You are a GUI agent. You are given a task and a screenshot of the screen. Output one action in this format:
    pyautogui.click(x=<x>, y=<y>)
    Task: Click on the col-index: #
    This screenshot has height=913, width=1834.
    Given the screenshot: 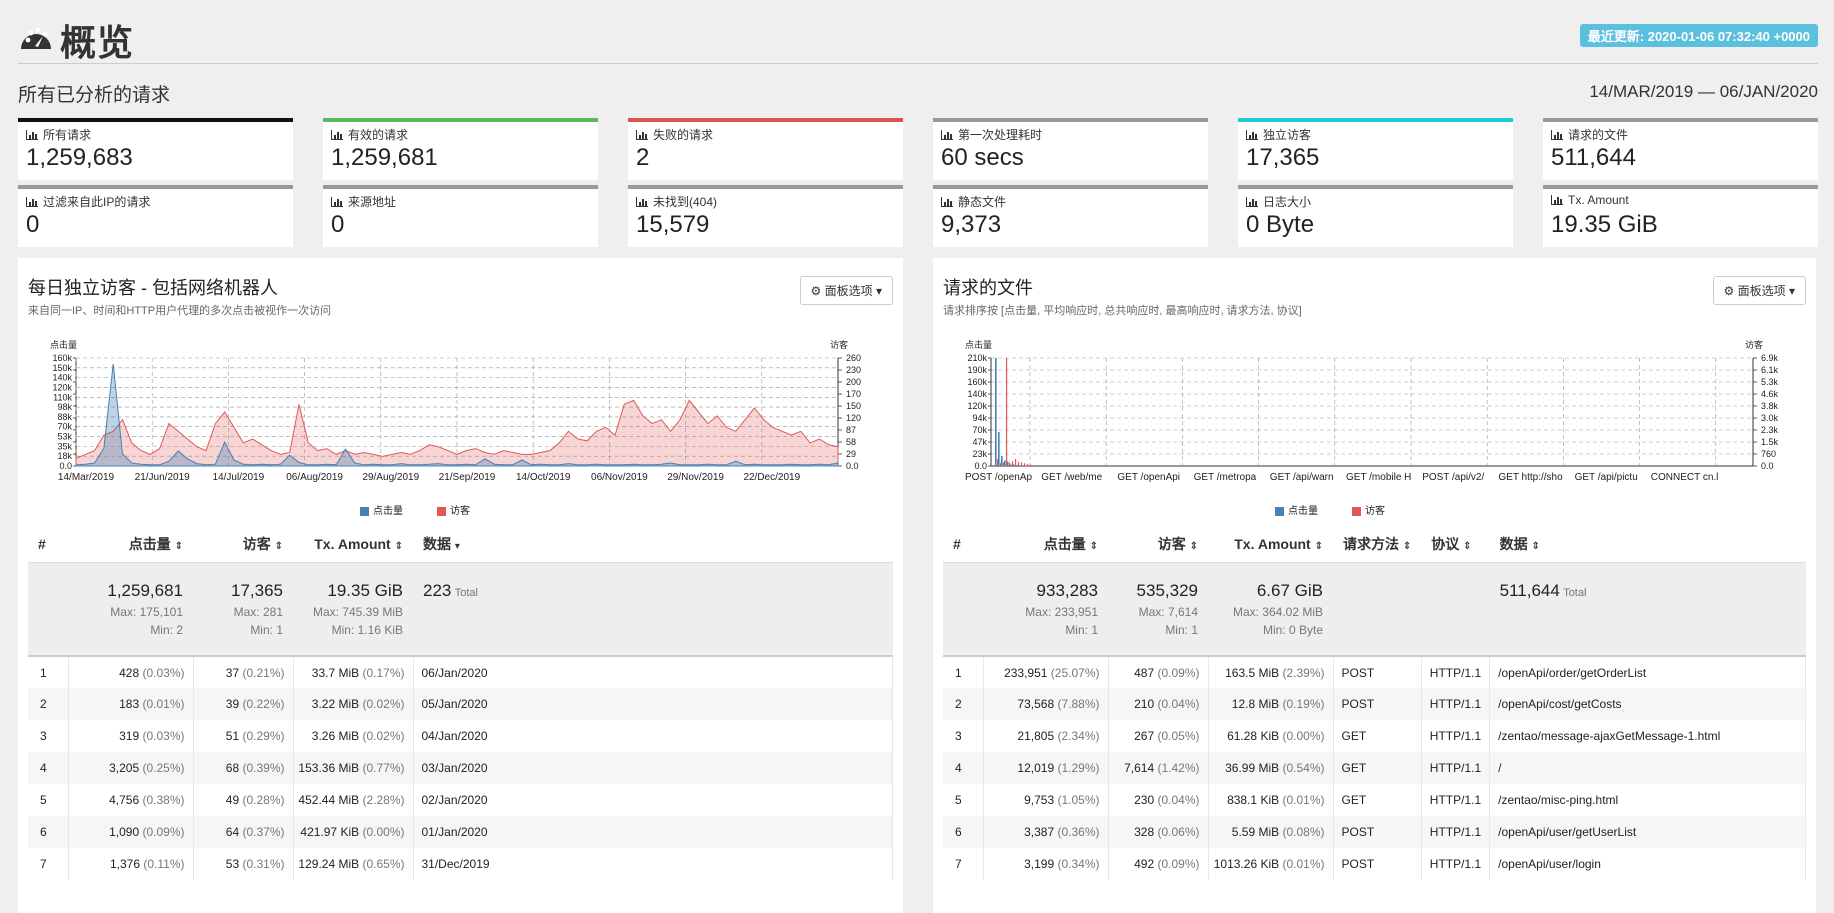 What is the action you would take?
    pyautogui.click(x=963, y=544)
    